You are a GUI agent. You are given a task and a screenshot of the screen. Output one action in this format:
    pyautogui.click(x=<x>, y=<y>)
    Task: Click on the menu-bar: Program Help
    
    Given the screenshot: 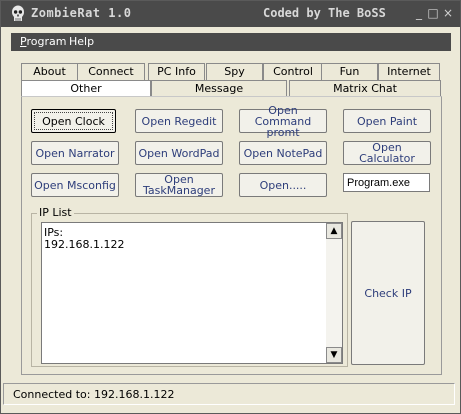 What is the action you would take?
    pyautogui.click(x=231, y=42)
    